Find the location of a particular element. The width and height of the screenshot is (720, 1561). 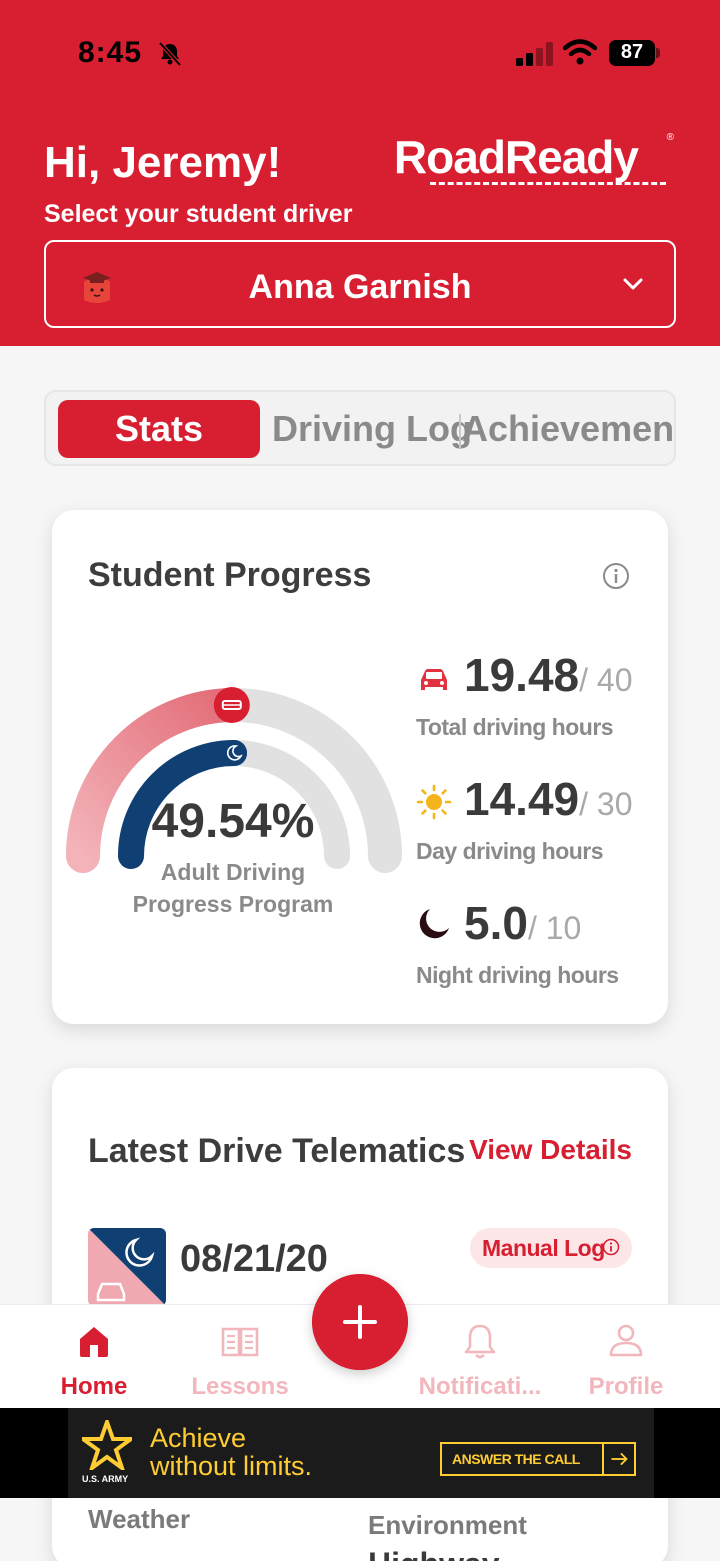

registered-mark-icon: ® is located at coordinates (670, 137).